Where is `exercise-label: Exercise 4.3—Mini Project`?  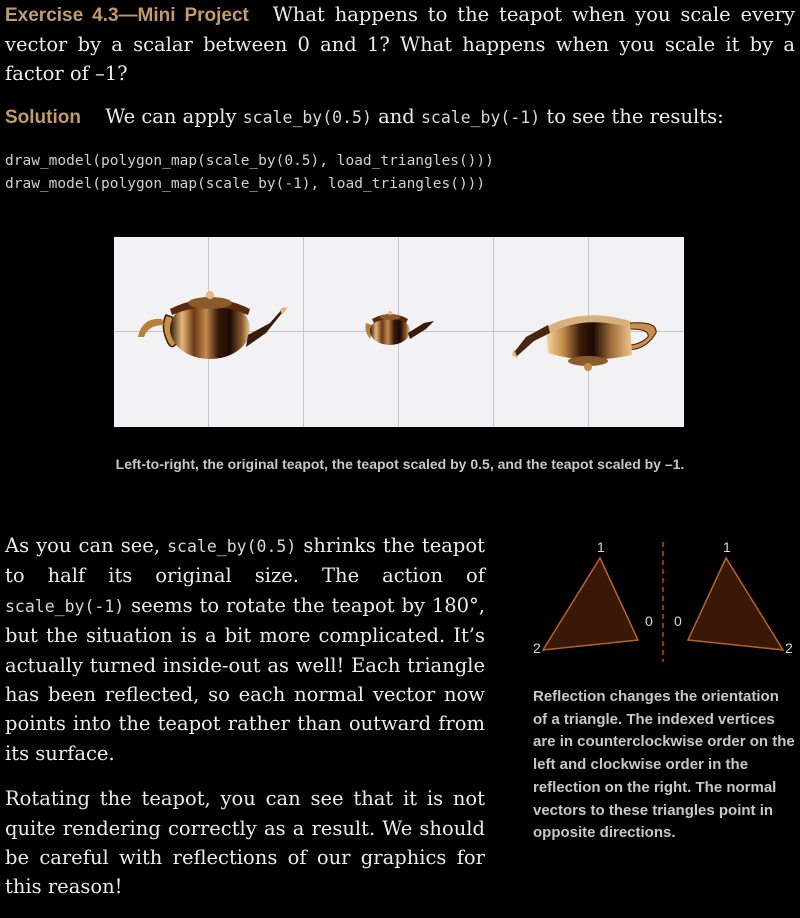
exercise-label: Exercise 4.3—Mini Project is located at coordinates (127, 15).